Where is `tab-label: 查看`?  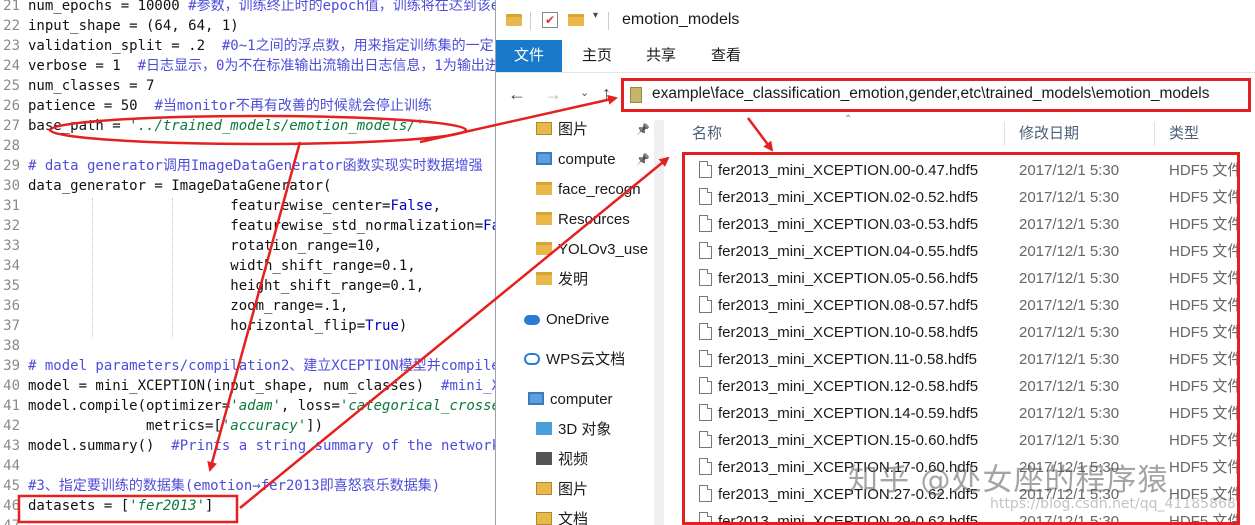
tab-label: 查看 is located at coordinates (726, 55).